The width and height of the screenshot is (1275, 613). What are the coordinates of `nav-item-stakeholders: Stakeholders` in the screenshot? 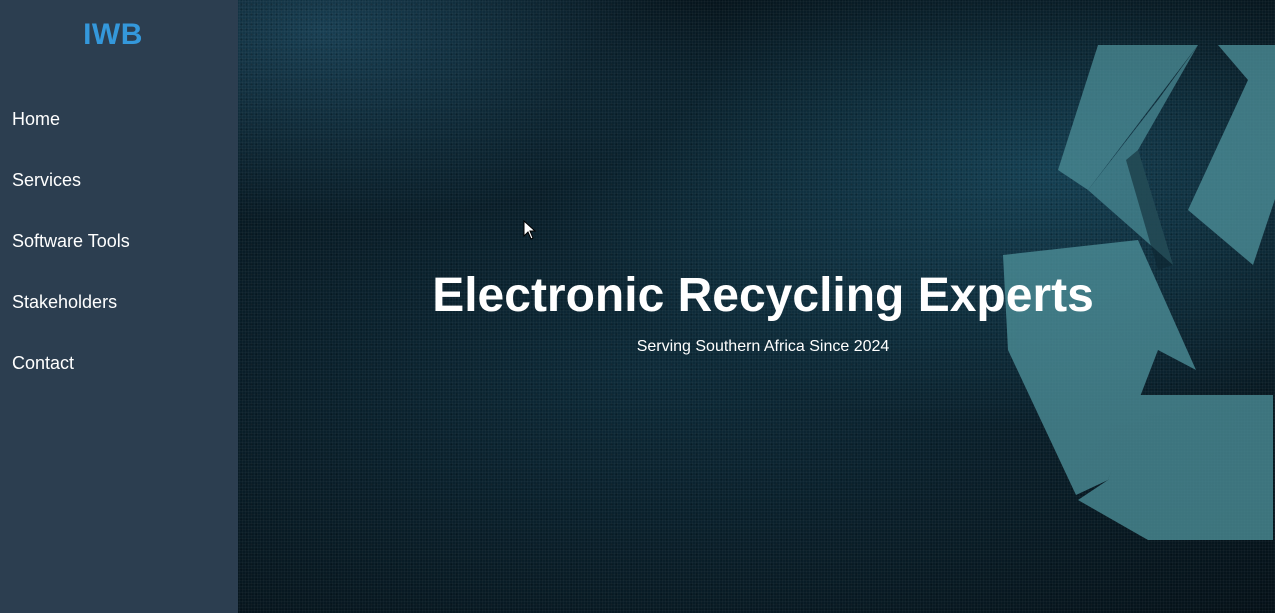 It's located at (119, 302).